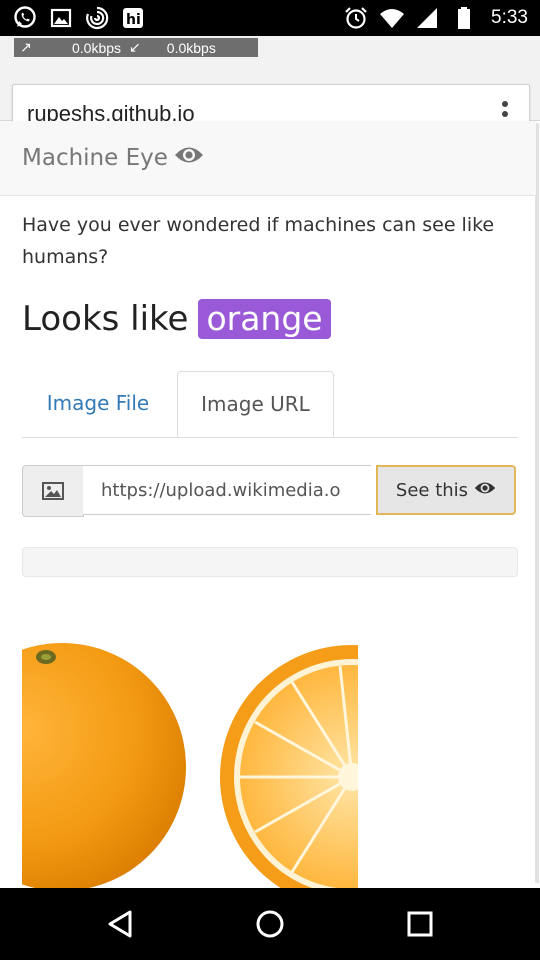  Describe the element at coordinates (427, 18) in the screenshot. I see `signal-icon` at that location.